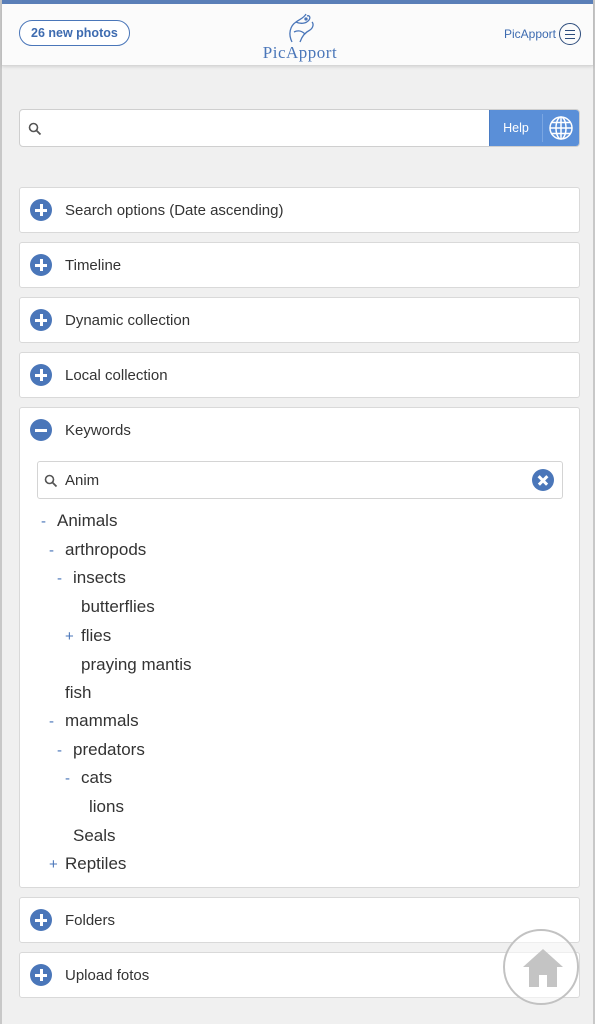 The width and height of the screenshot is (595, 1024). I want to click on tree-item: fish, so click(70, 693).